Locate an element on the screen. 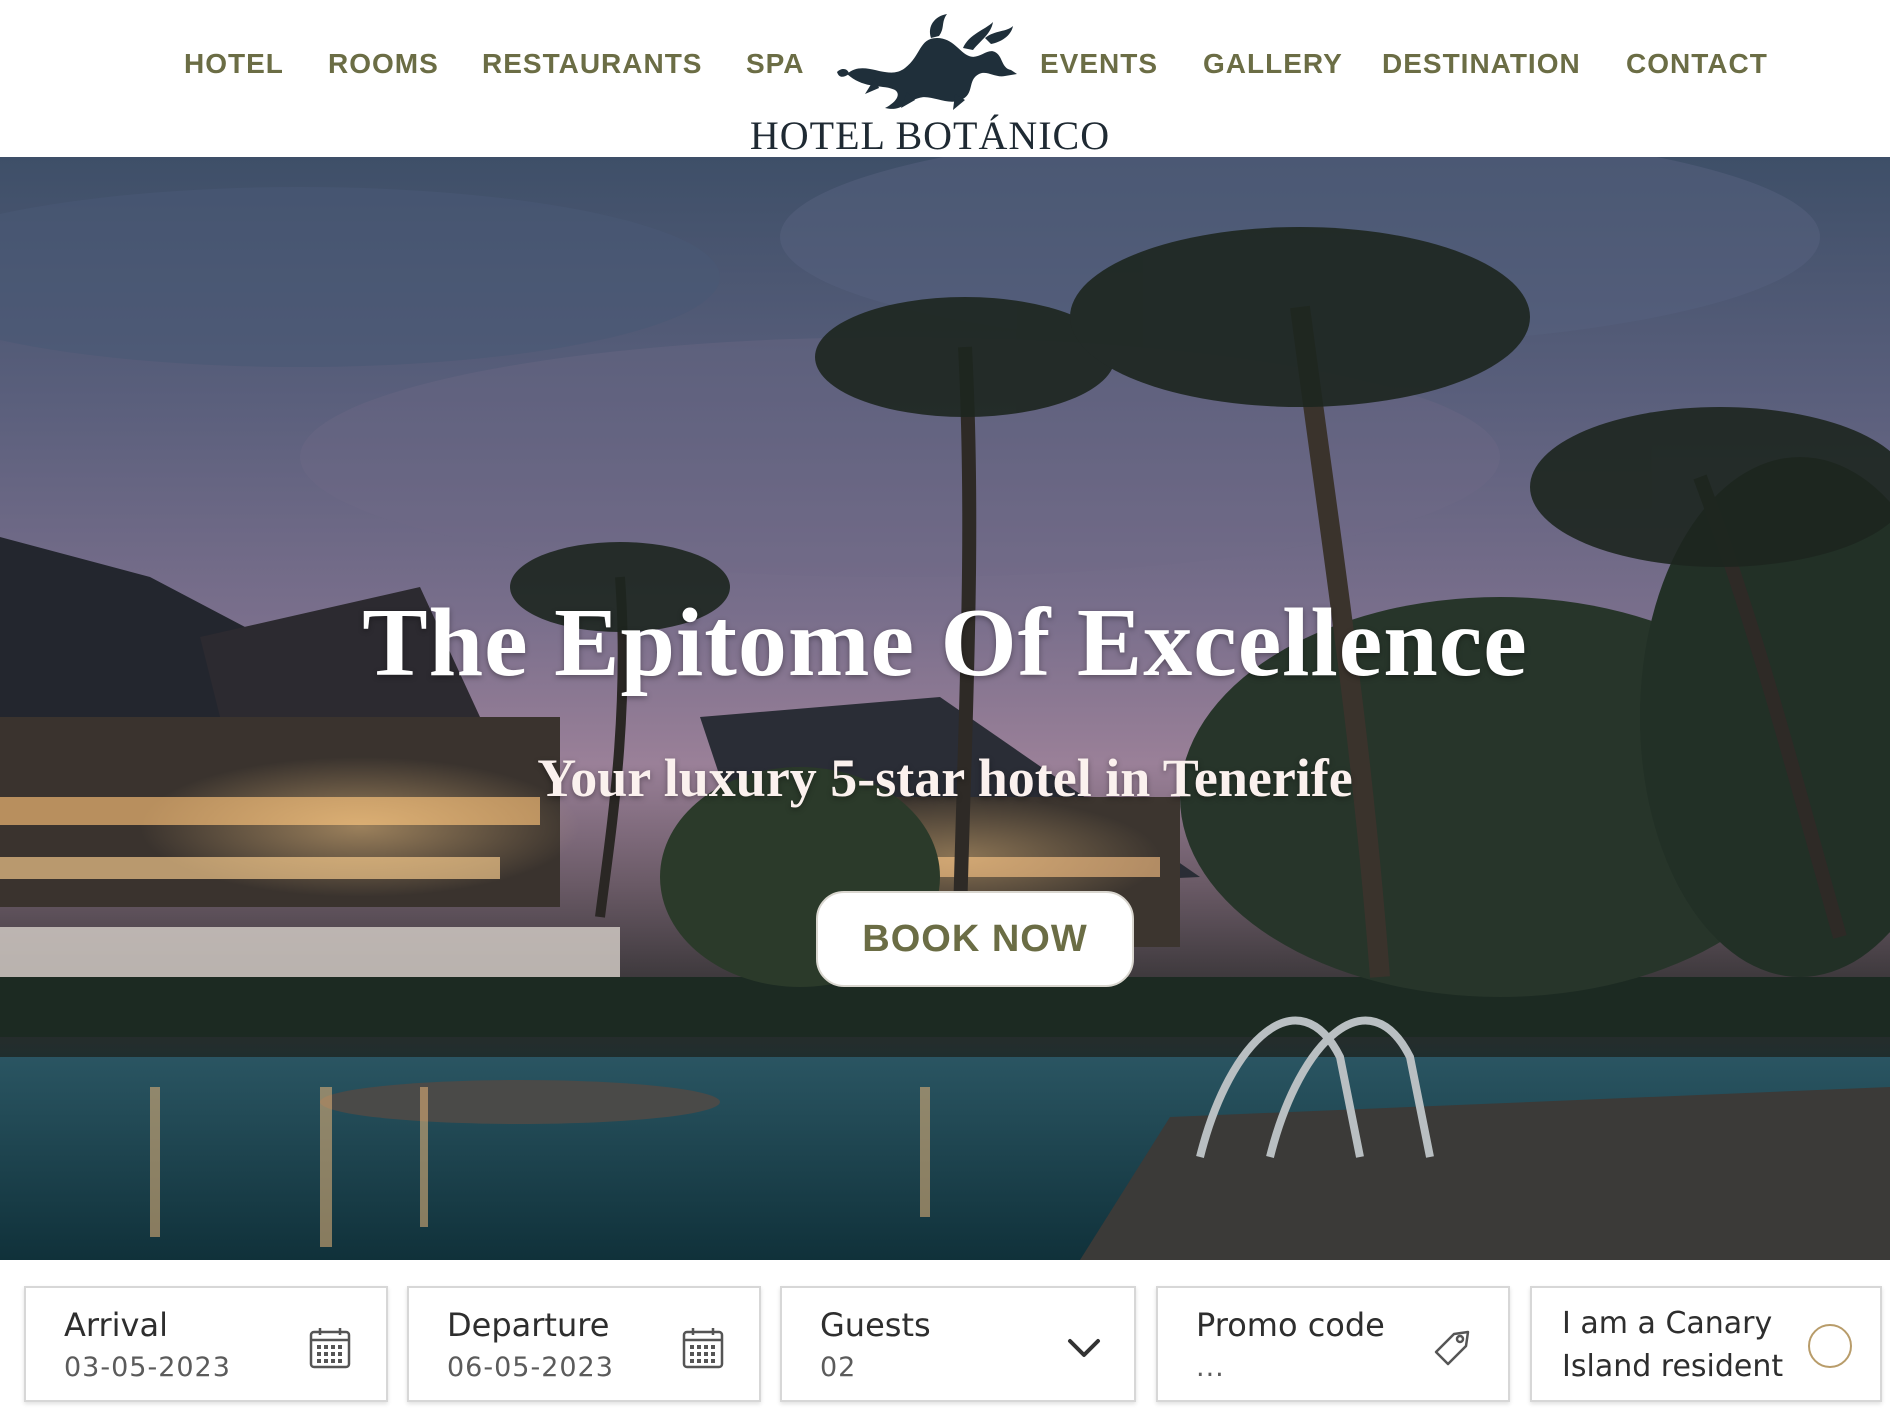 The image size is (1890, 1417). dragon-icon is located at coordinates (927, 62).